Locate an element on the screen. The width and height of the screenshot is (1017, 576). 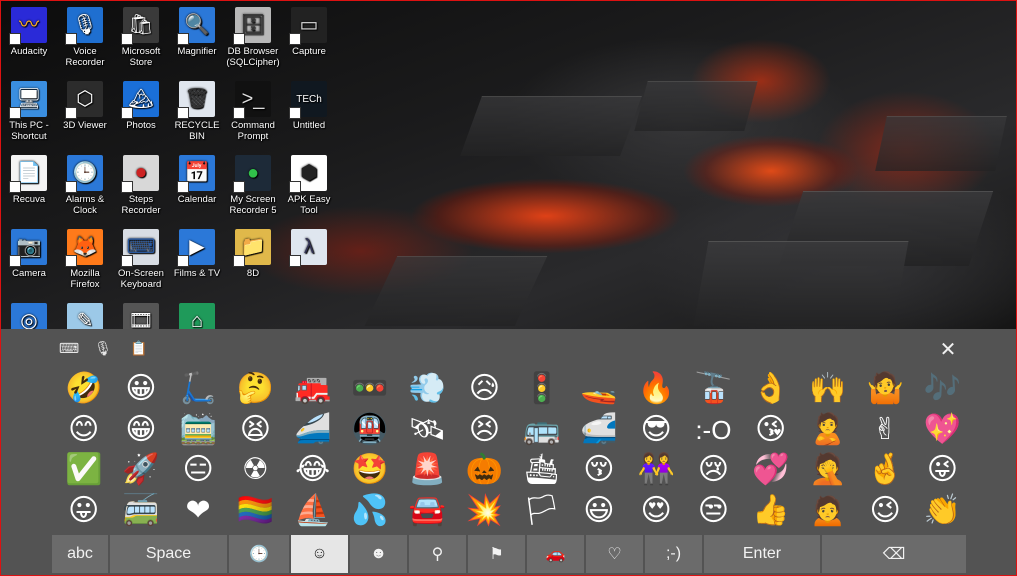
emoji-button: 🤦 is located at coordinates (827, 470).